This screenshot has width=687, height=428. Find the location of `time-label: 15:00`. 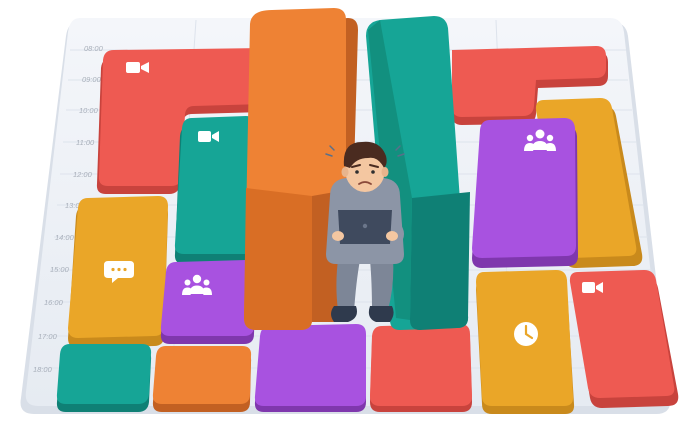

time-label: 15:00 is located at coordinates (60, 269).